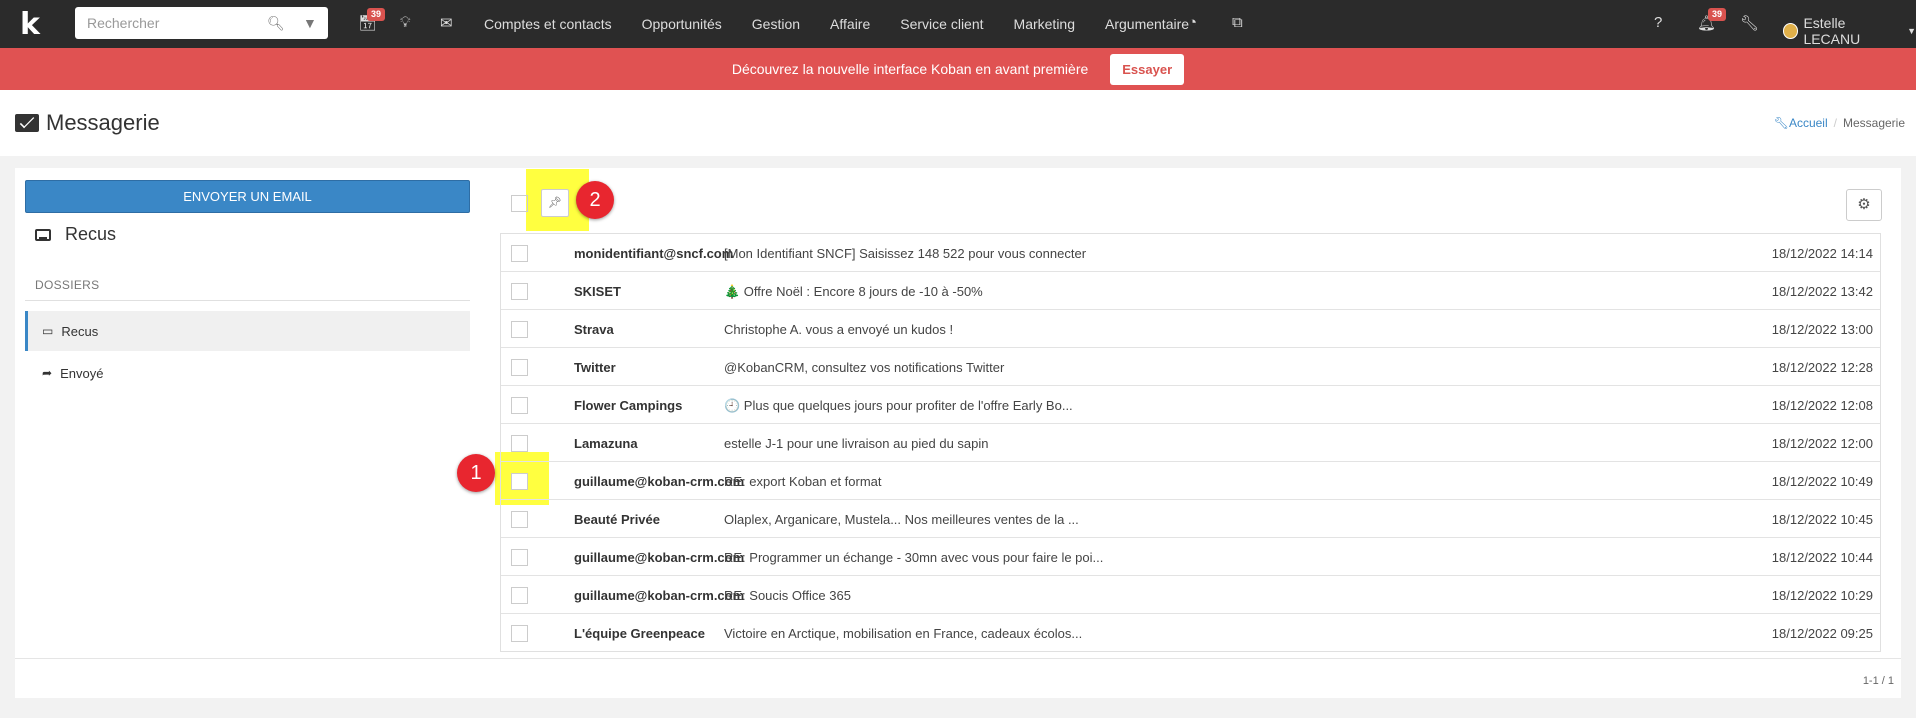  What do you see at coordinates (594, 329) in the screenshot?
I see `email-sender: Strava` at bounding box center [594, 329].